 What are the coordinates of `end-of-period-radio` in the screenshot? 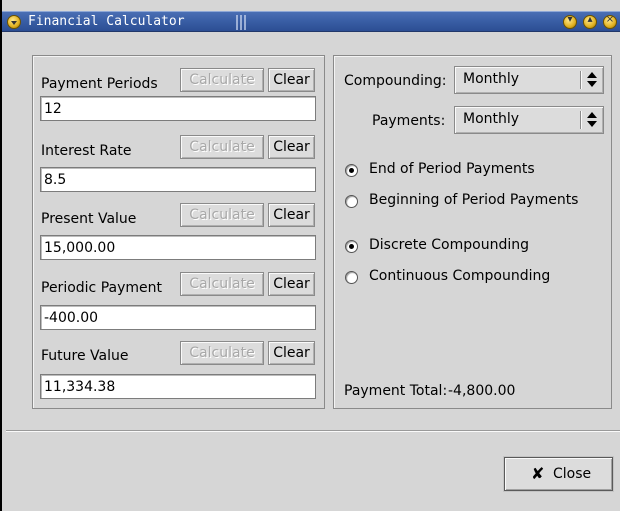 It's located at (351, 170).